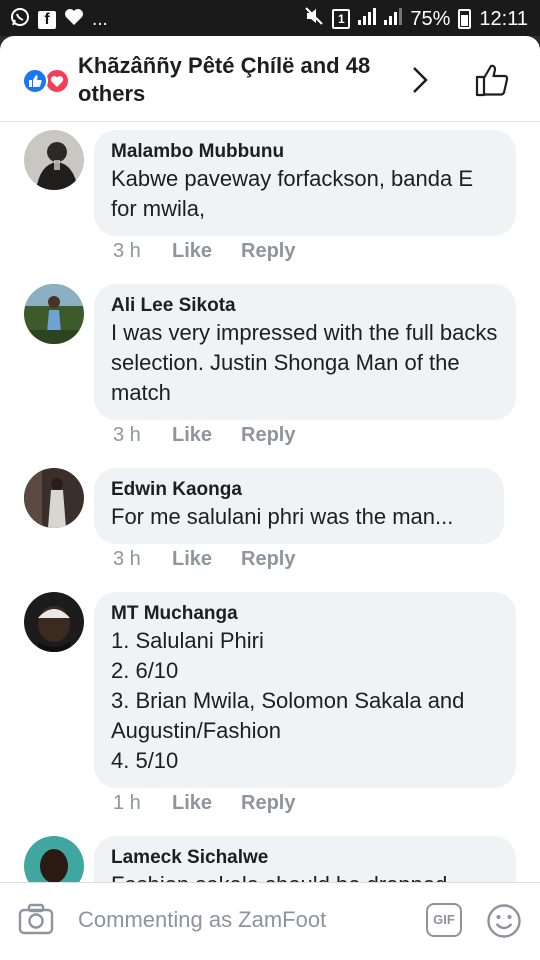  Describe the element at coordinates (493, 80) in the screenshot. I see `like-post-button` at that location.